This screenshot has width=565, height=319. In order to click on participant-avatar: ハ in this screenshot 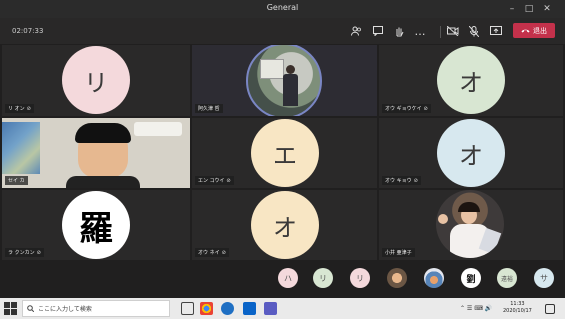, I will do `click(288, 278)`.